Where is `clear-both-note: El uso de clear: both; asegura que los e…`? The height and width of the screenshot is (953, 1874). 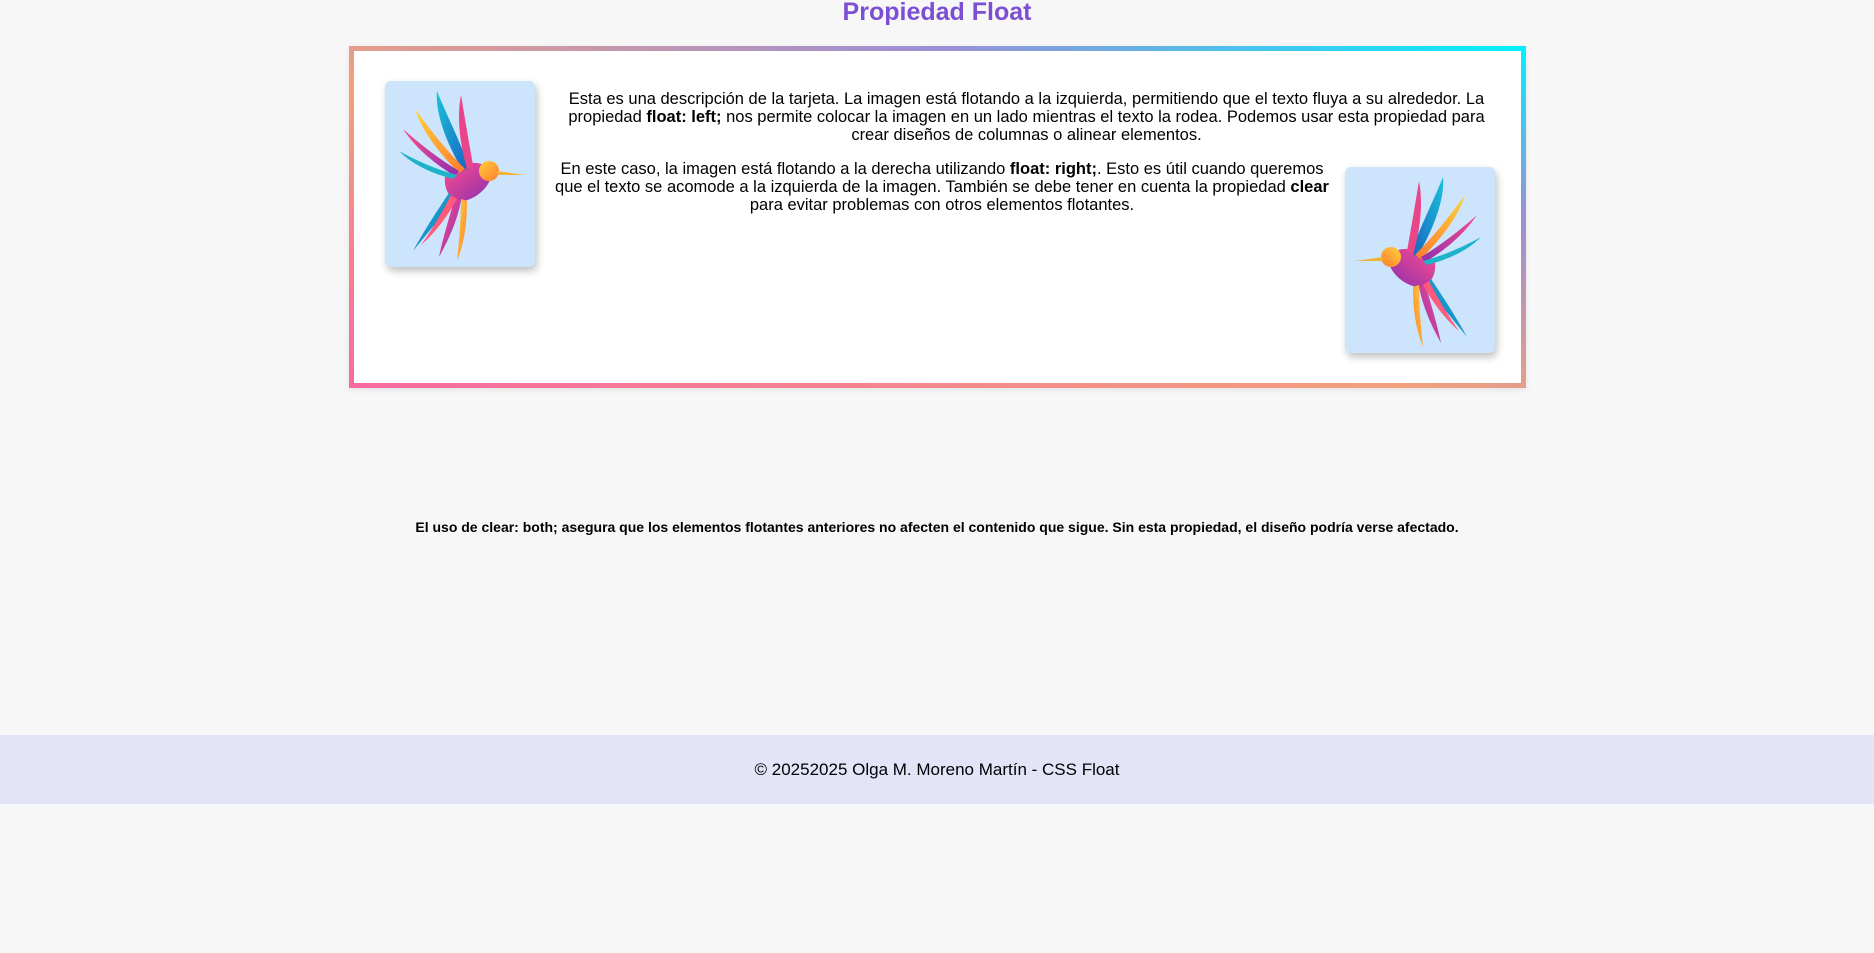 clear-both-note: El uso de clear: both; asegura que los e… is located at coordinates (937, 527).